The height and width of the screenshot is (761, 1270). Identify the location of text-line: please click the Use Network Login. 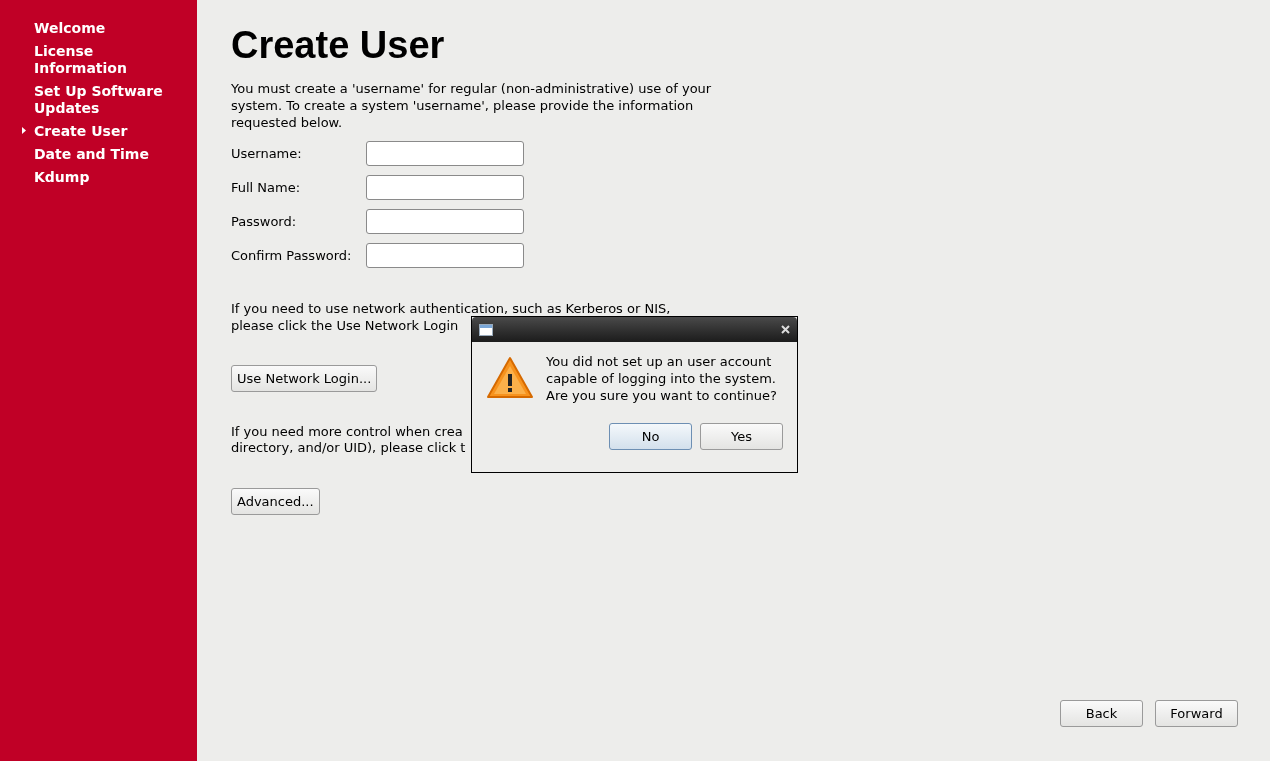
(345, 325).